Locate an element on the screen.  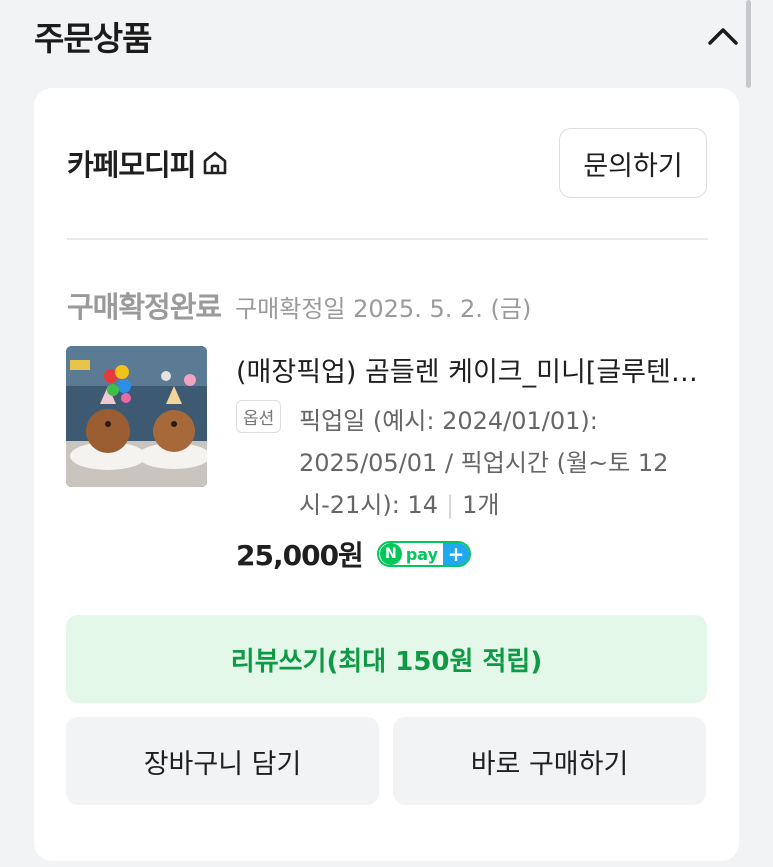
scrollbar is located at coordinates (748, 44).